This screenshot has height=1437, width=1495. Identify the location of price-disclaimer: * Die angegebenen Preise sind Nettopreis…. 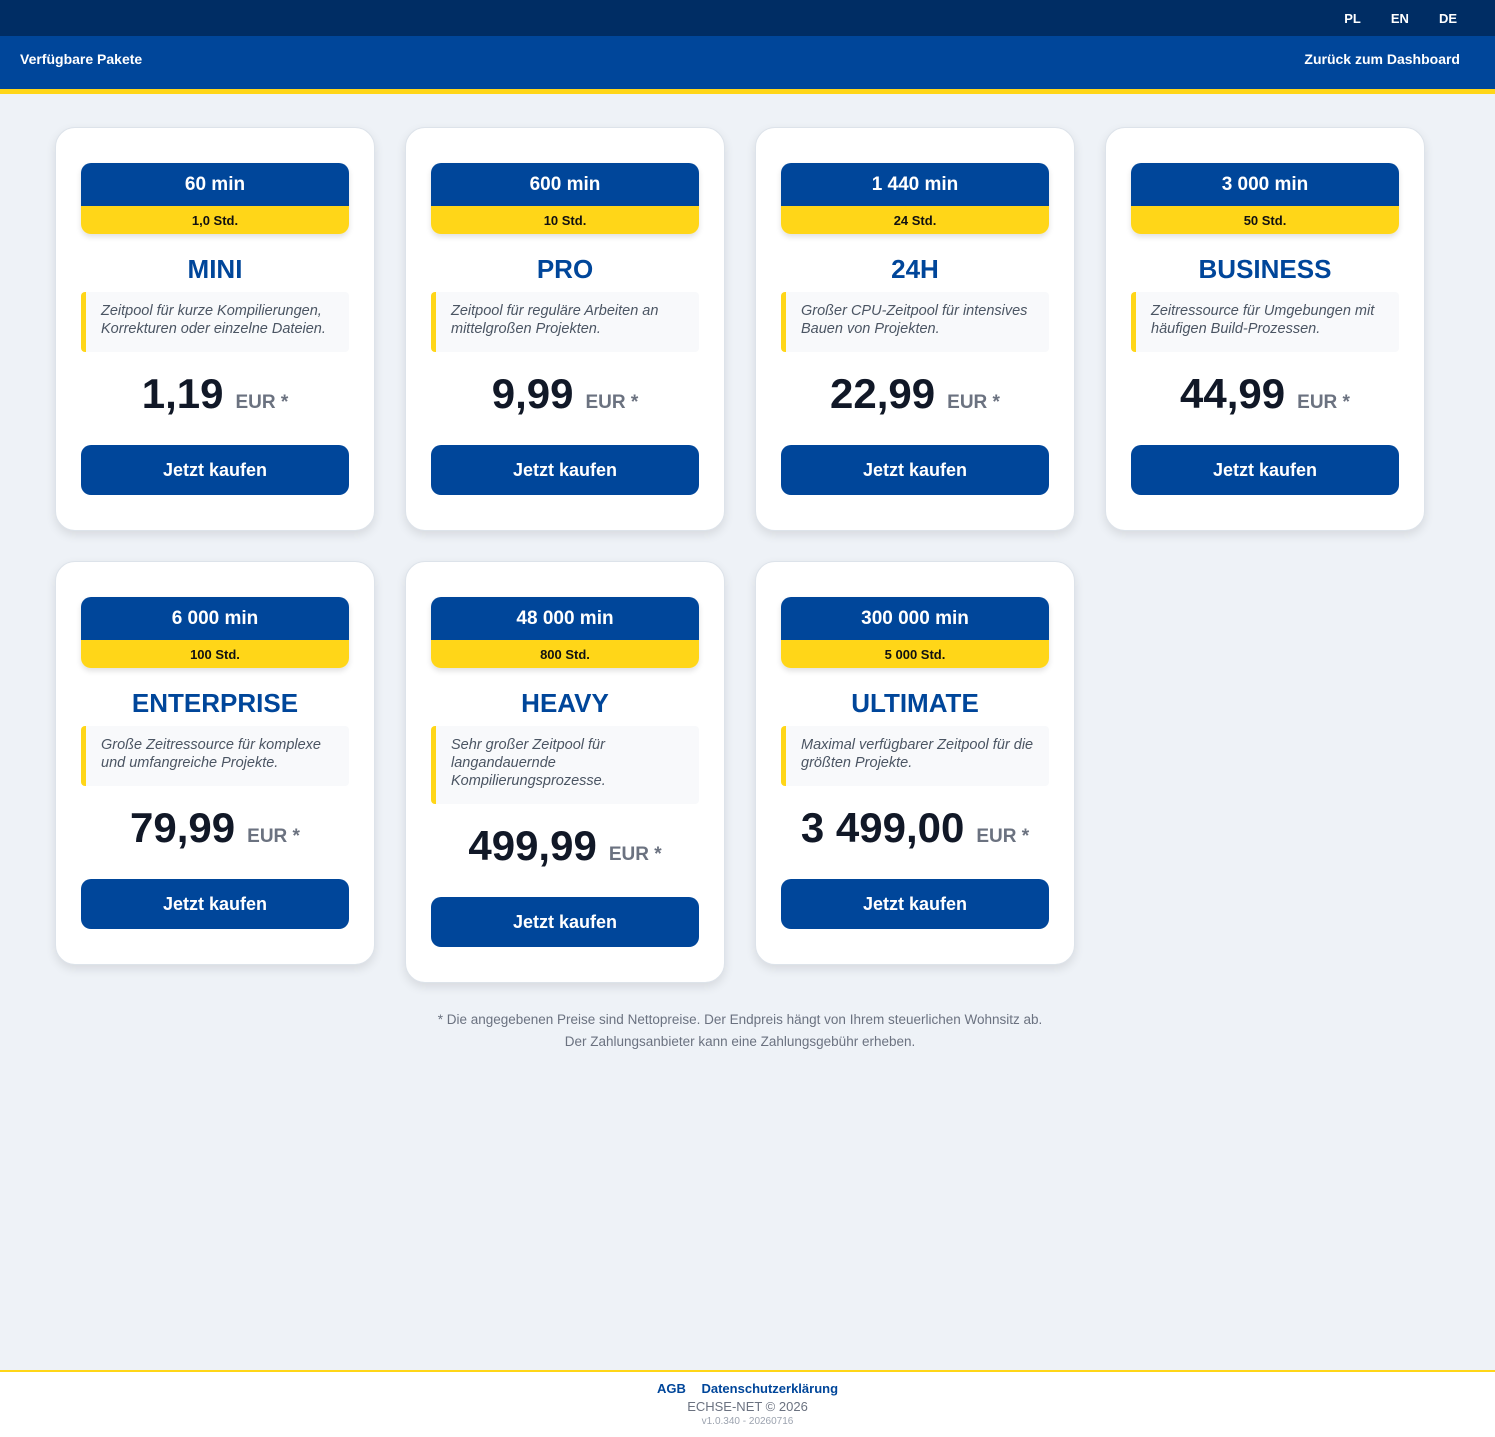
(740, 1031).